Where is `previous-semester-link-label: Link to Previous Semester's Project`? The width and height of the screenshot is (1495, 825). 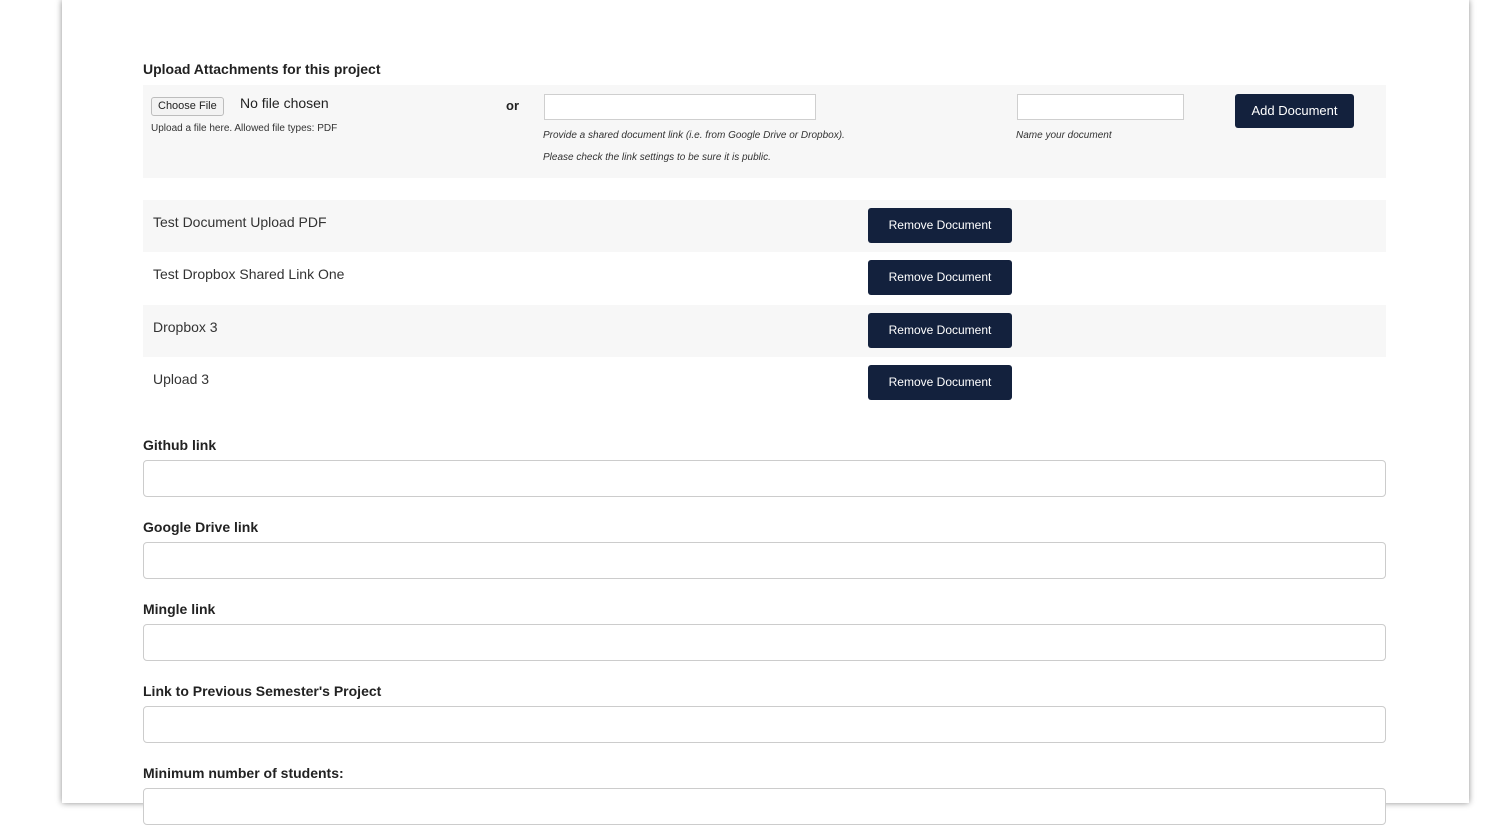
previous-semester-link-label: Link to Previous Semester's Project is located at coordinates (262, 691).